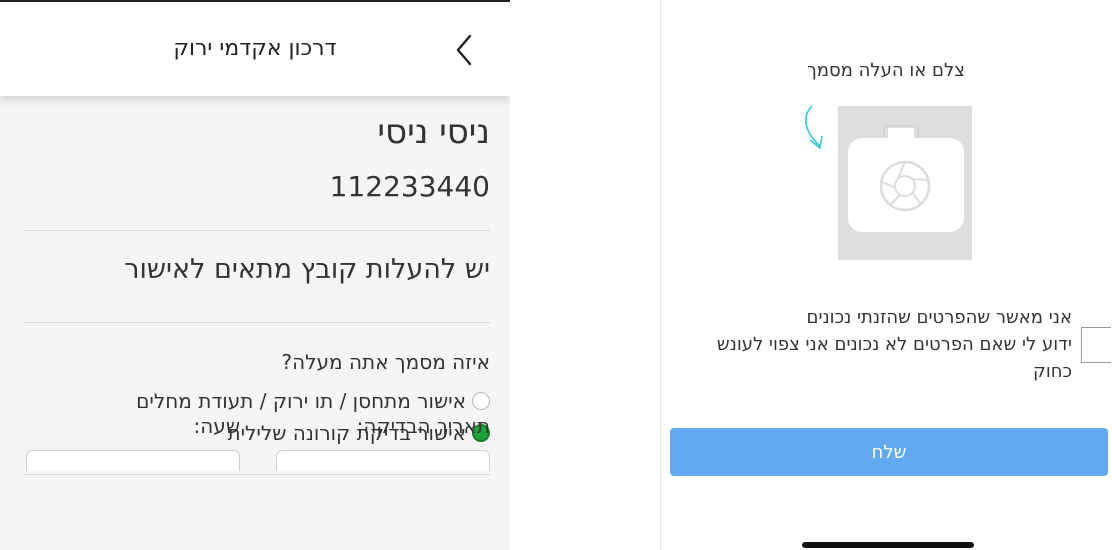  Describe the element at coordinates (465, 50) in the screenshot. I see `chevron-left-icon` at that location.